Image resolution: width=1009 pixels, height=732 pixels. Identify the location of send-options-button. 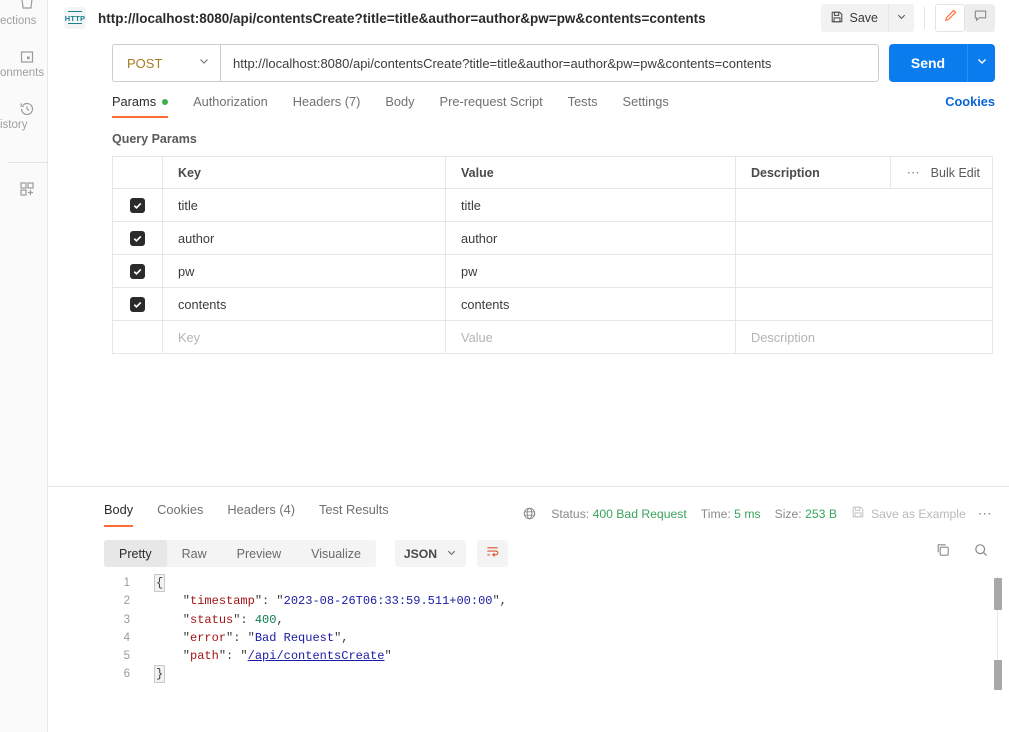
(981, 63).